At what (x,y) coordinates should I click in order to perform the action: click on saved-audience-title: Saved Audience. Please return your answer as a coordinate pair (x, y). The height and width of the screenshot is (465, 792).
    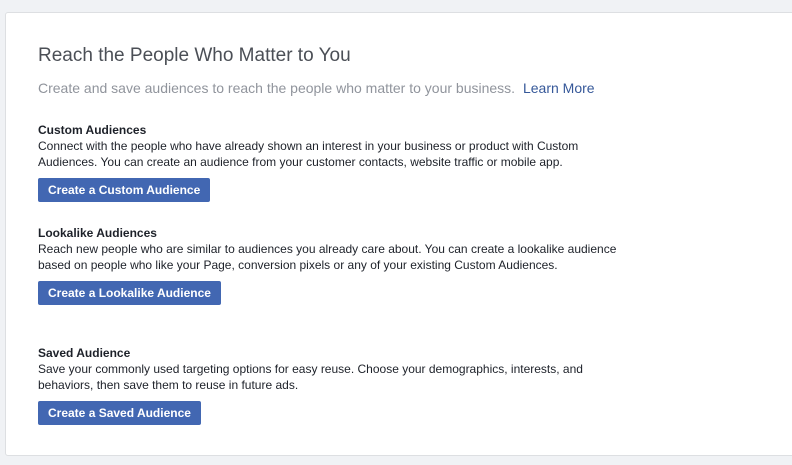
    Looking at the image, I should click on (84, 353).